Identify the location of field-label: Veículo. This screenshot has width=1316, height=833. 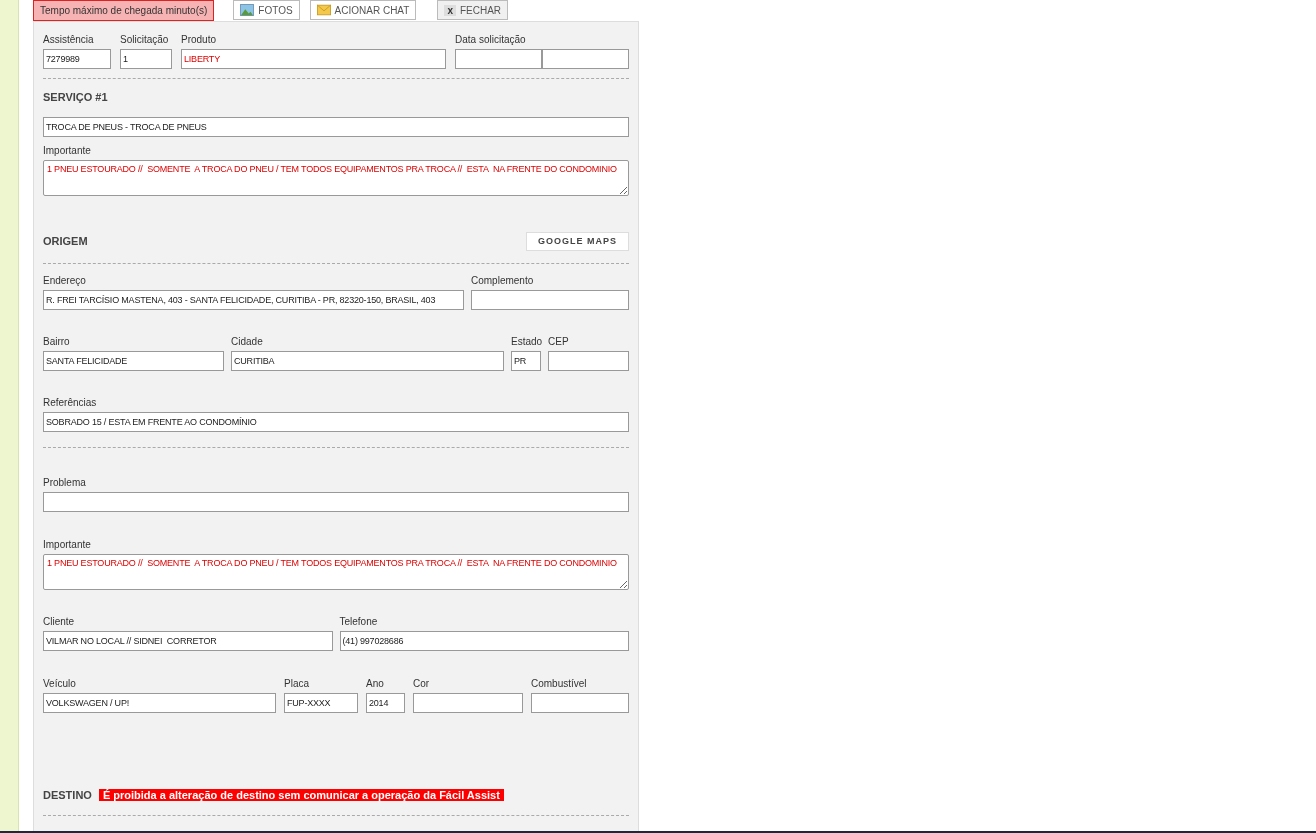
(60, 684).